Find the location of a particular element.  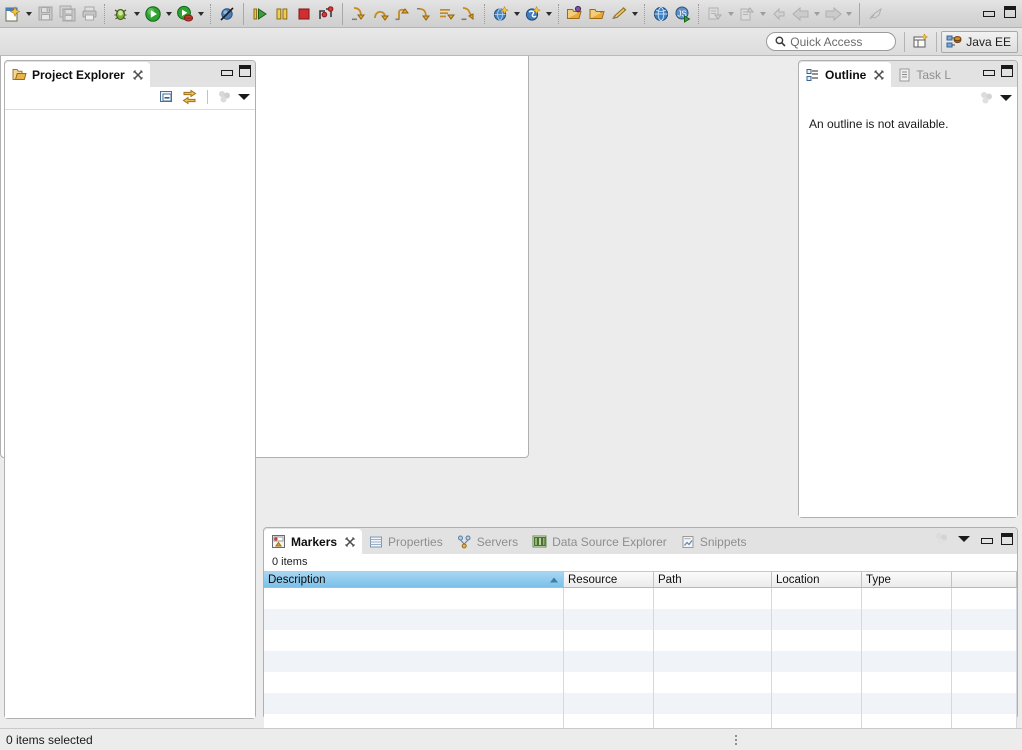

status-resize-grip is located at coordinates (737, 740).